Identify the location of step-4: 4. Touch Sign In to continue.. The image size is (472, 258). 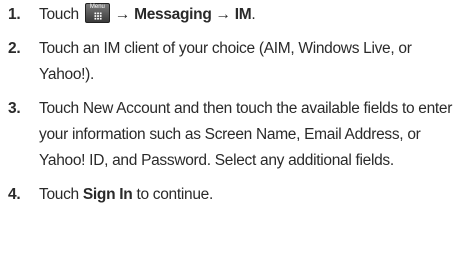
(238, 195).